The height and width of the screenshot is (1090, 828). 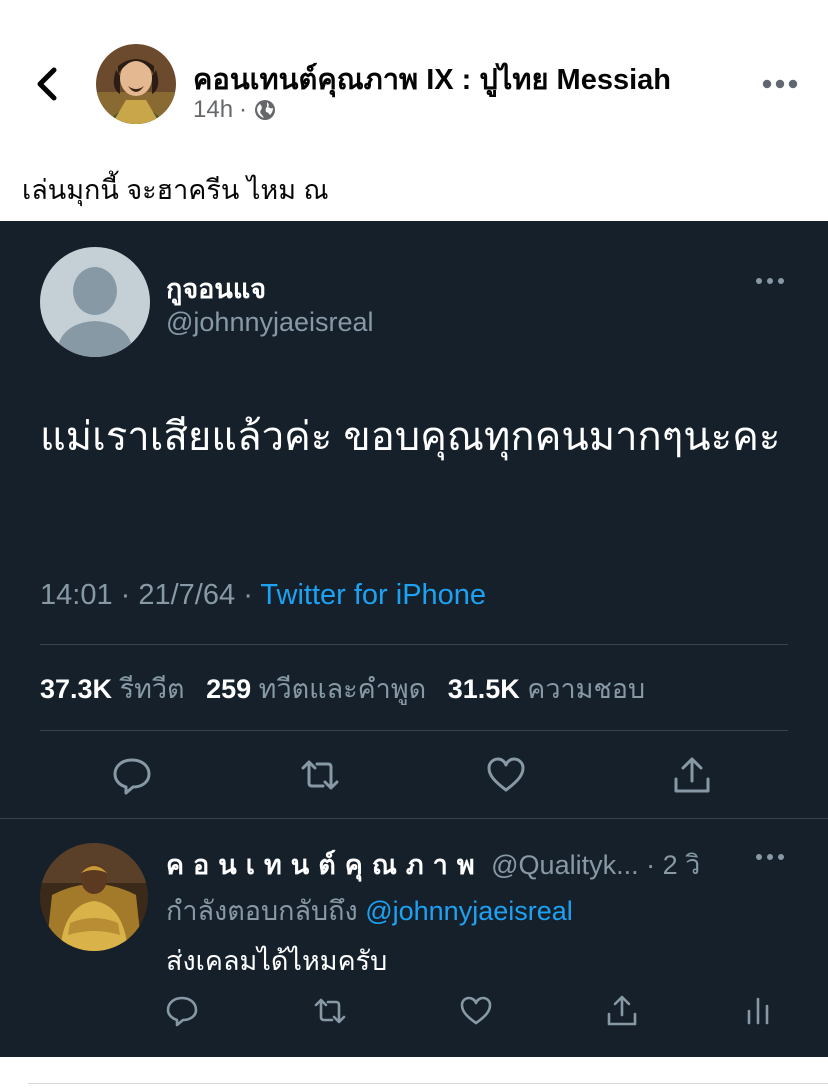 What do you see at coordinates (270, 322) in the screenshot?
I see `tweet-author-handle: @johnnyjaeisreal` at bounding box center [270, 322].